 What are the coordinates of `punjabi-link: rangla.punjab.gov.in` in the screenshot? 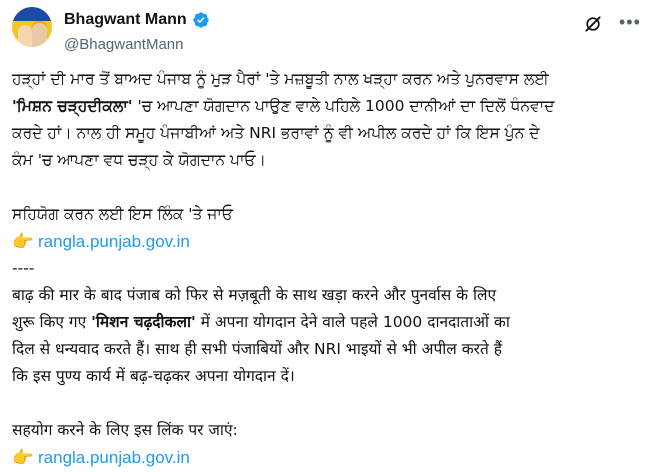 It's located at (114, 241).